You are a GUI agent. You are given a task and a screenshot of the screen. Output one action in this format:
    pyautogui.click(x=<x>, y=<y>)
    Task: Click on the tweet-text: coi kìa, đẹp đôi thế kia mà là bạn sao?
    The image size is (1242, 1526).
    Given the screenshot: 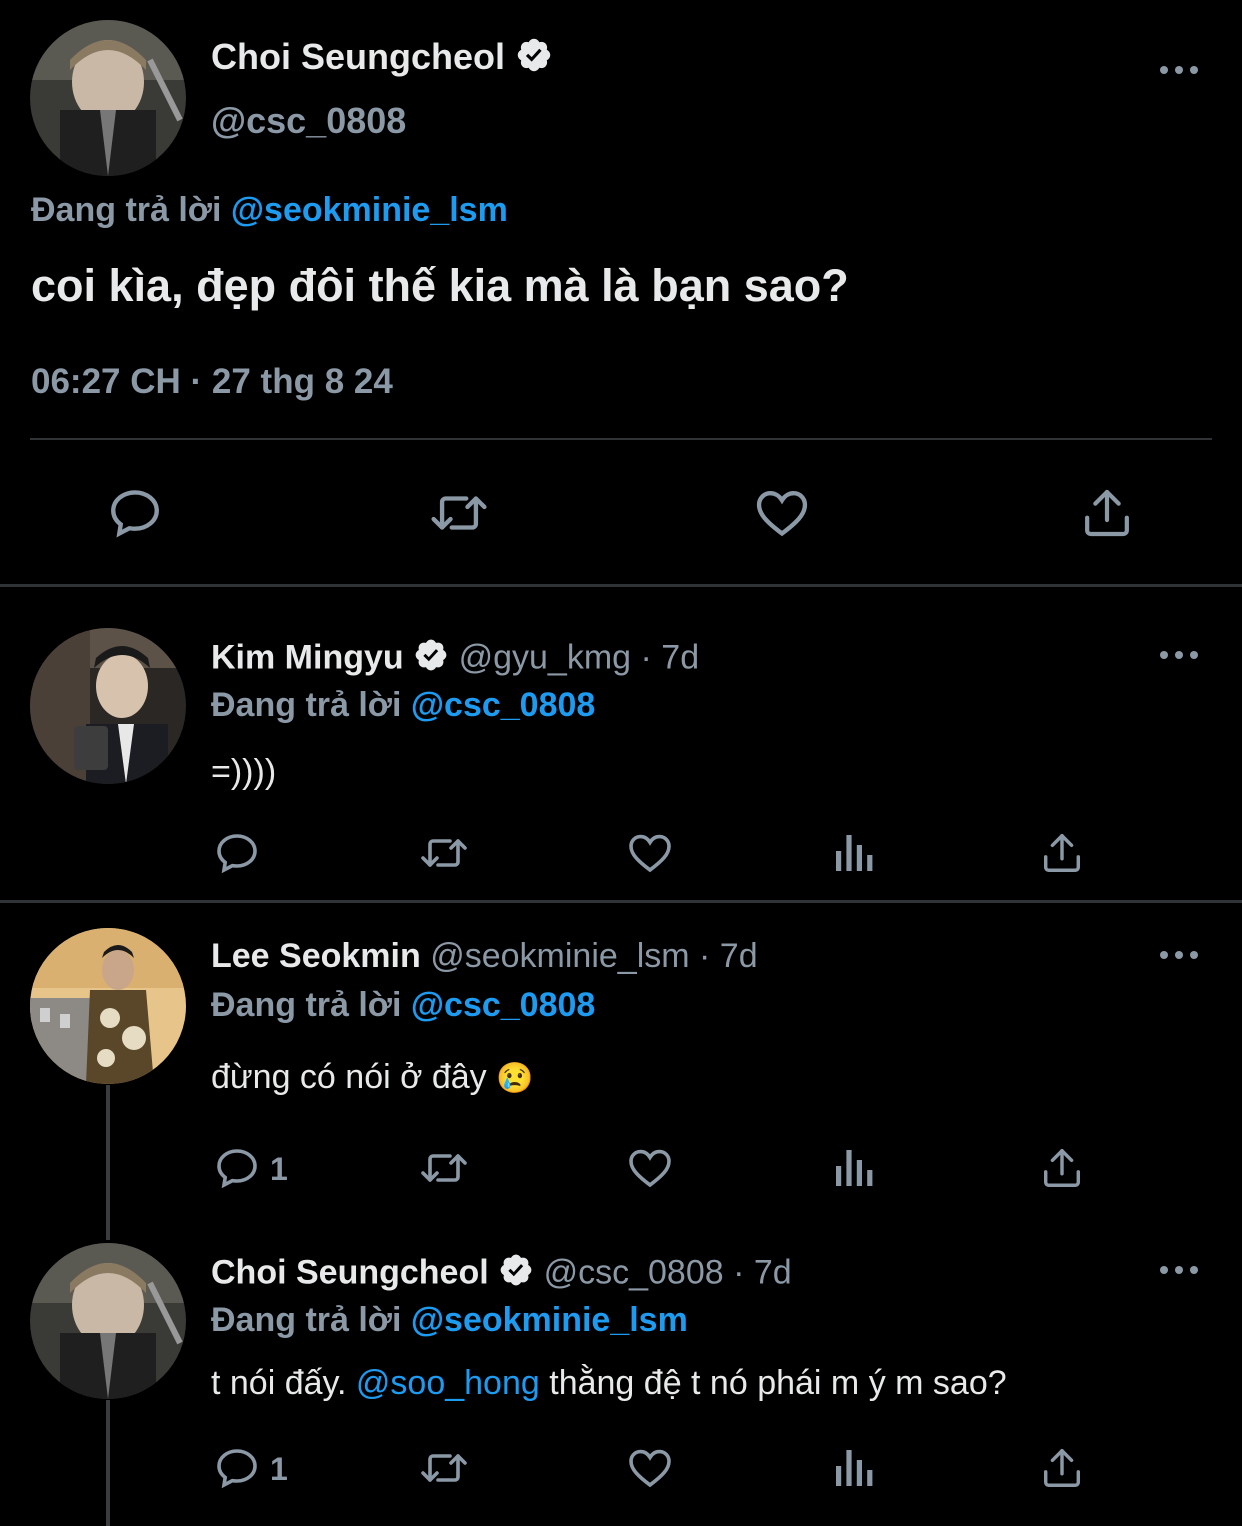 What is the action you would take?
    pyautogui.click(x=440, y=285)
    